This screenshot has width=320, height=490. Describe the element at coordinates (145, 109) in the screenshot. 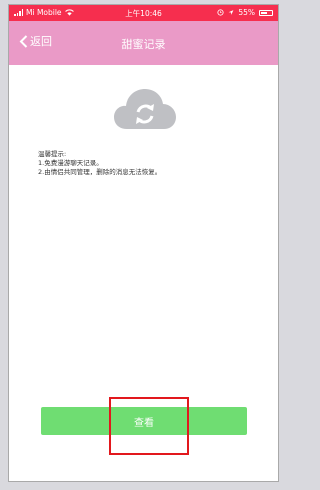

I see `cloud-sync-icon` at that location.